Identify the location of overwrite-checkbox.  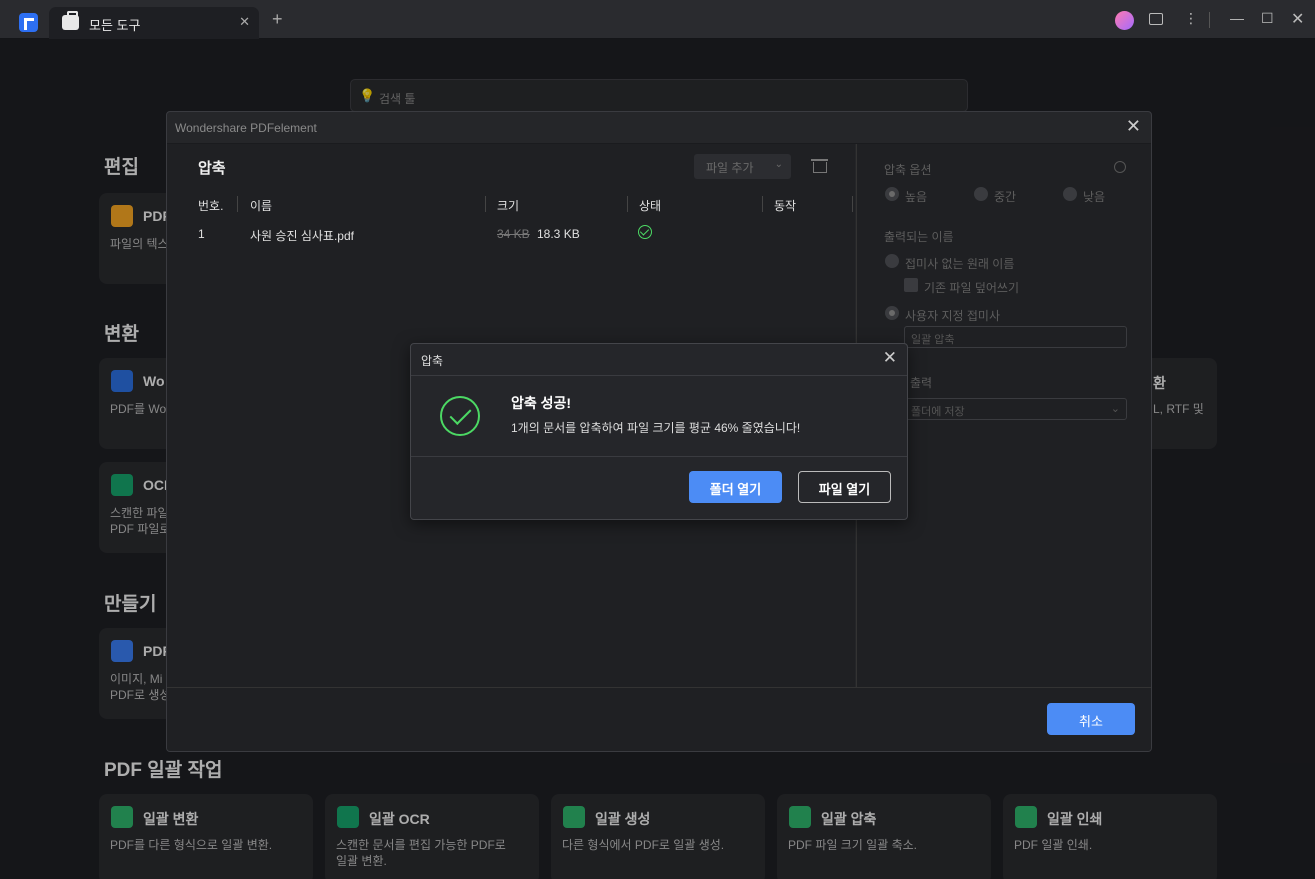
(911, 285).